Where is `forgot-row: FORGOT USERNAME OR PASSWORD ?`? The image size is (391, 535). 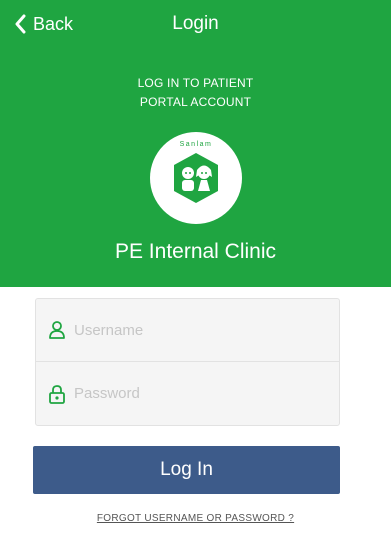 forgot-row: FORGOT USERNAME OR PASSWORD ? is located at coordinates (195, 519).